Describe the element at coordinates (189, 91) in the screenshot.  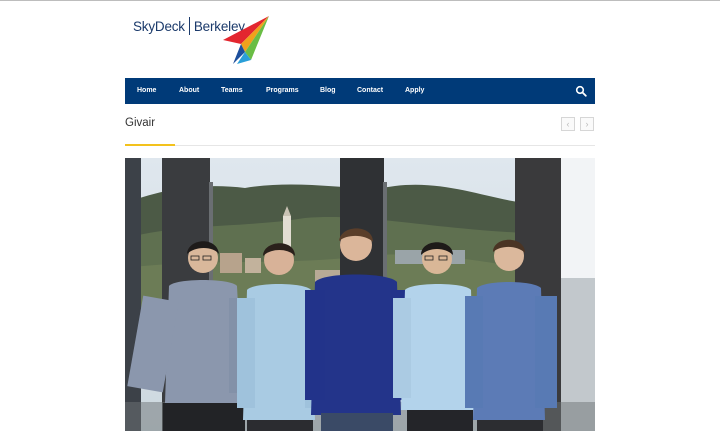
I see `nav-item-about: About` at that location.